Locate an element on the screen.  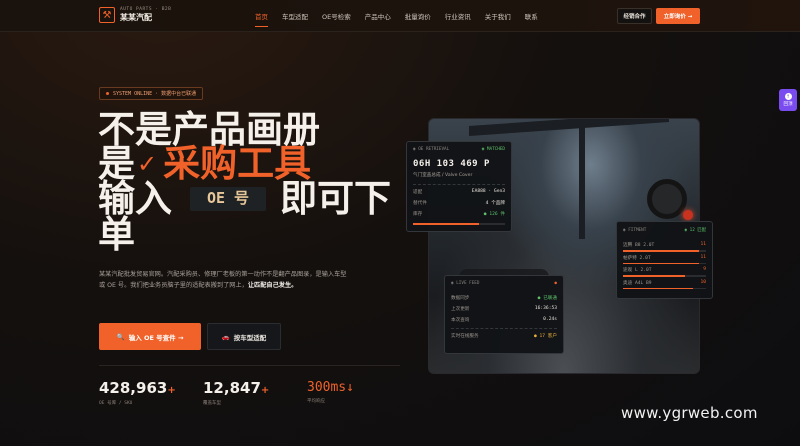
back-to-top-tab: ↑ 回顶 is located at coordinates (788, 100).